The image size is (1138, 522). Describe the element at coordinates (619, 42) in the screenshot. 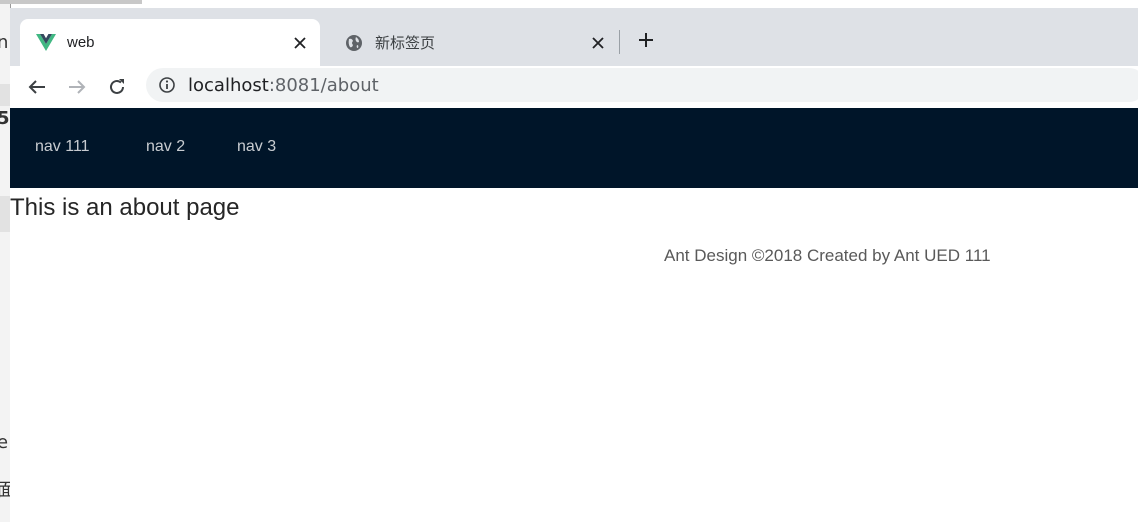

I see `tab-separator` at that location.